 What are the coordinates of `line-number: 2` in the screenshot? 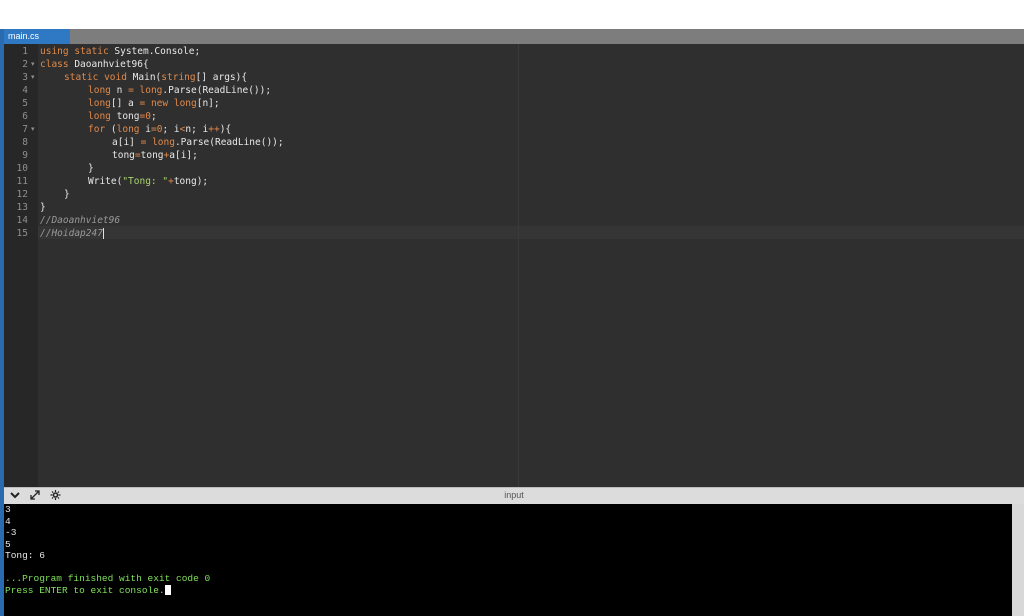 It's located at (25, 64).